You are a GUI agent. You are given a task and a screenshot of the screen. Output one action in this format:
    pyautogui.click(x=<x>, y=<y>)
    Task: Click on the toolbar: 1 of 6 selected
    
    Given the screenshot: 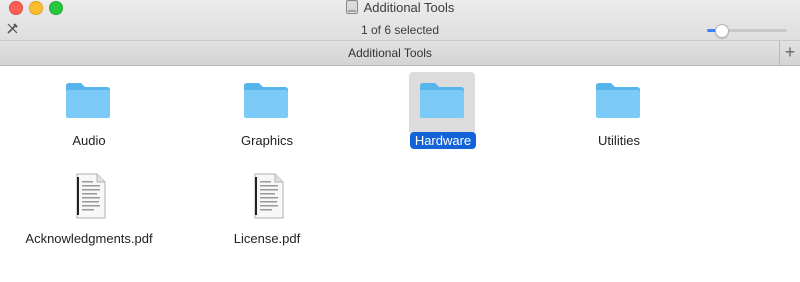 What is the action you would take?
    pyautogui.click(x=400, y=30)
    